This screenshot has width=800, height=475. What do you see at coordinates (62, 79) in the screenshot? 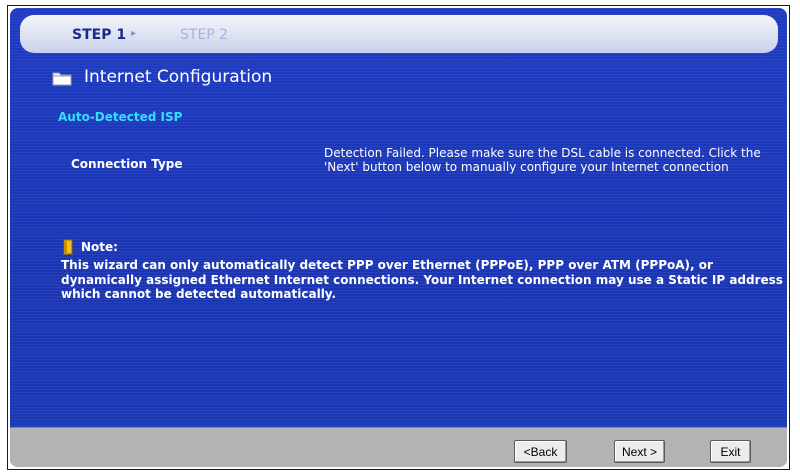
I see `folder-icon` at bounding box center [62, 79].